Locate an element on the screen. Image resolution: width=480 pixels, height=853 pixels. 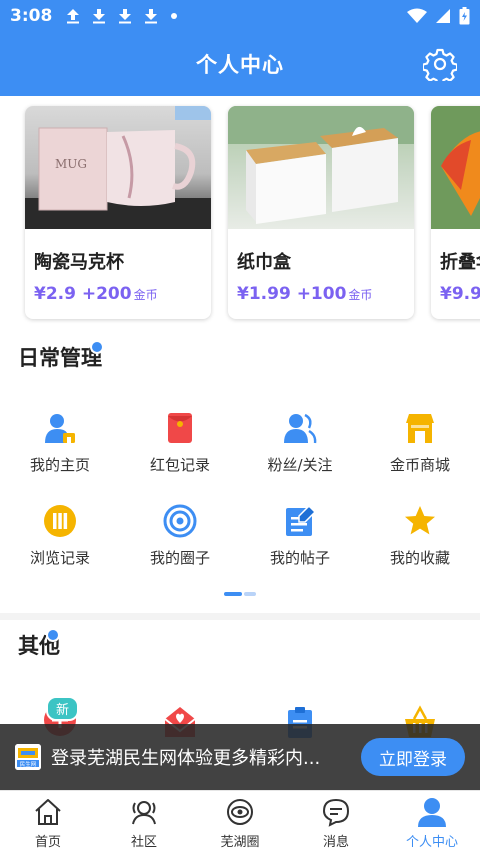
app-logo: 民生网 is located at coordinates (28, 757).